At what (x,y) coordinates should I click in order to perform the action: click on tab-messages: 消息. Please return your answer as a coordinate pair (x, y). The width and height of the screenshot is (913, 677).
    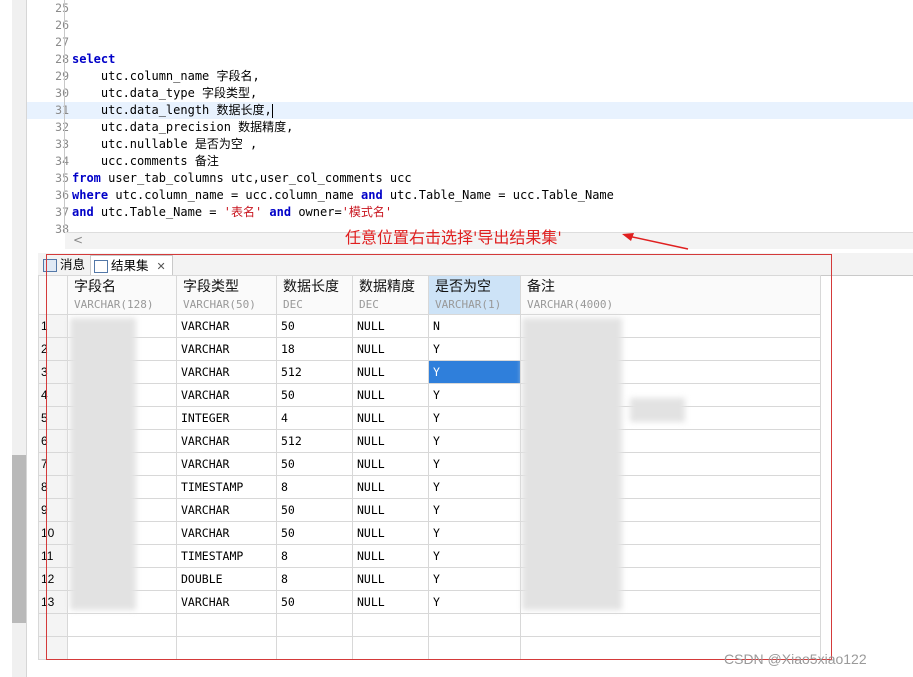
    Looking at the image, I should click on (62, 265).